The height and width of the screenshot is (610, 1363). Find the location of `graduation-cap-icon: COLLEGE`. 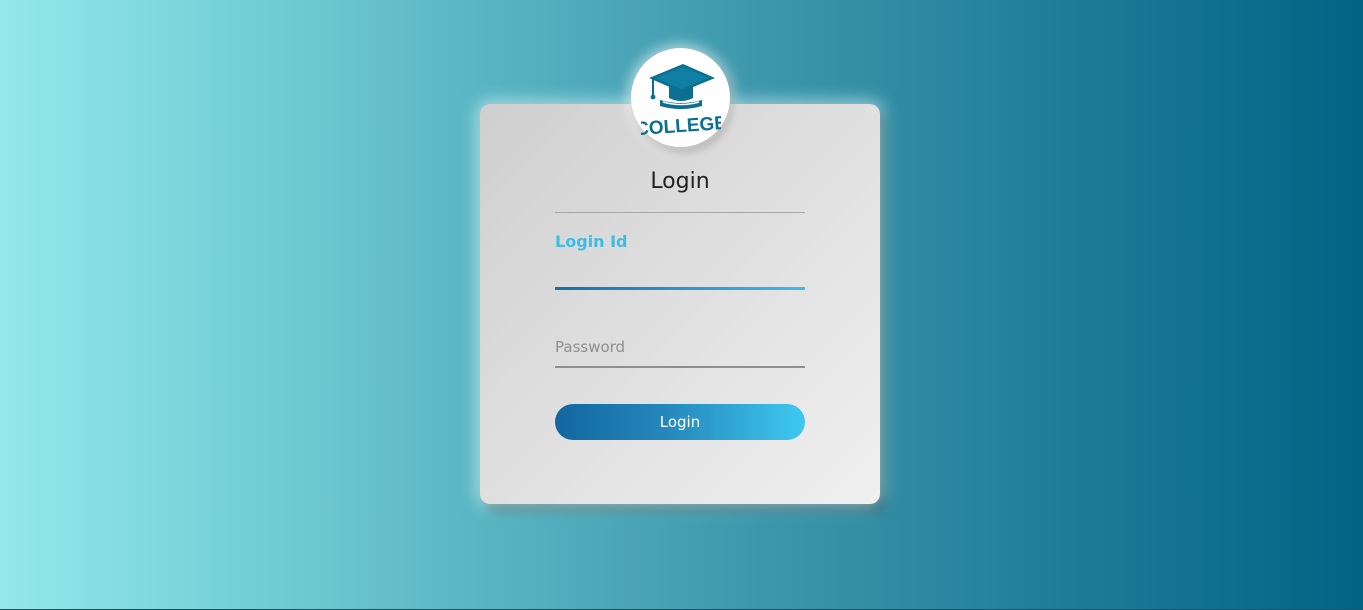

graduation-cap-icon: COLLEGE is located at coordinates (681, 101).